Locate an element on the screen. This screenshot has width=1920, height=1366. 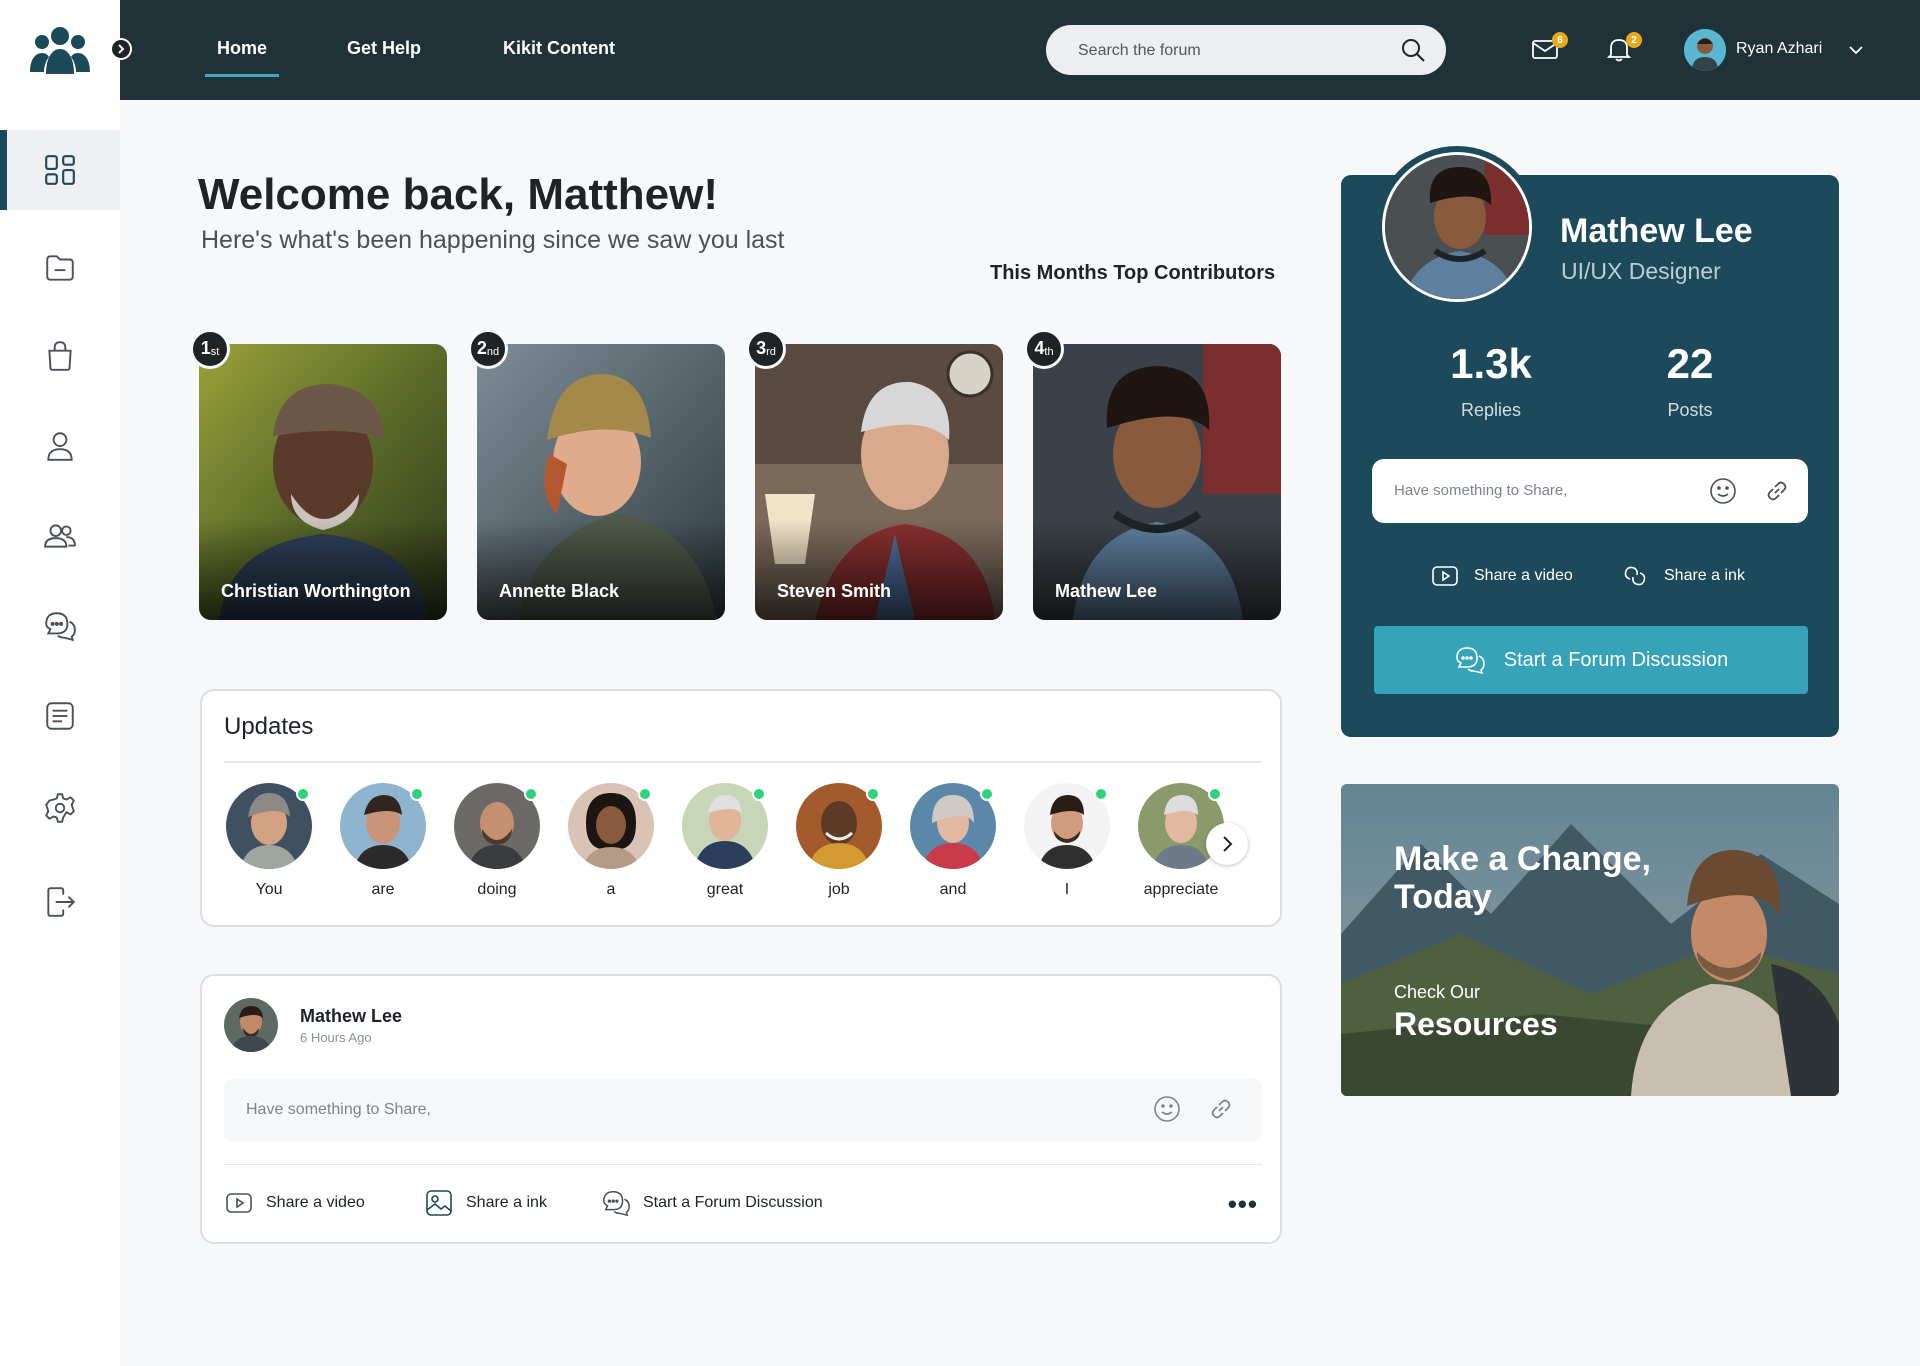
search-input: Search the forum is located at coordinates (1139, 51).